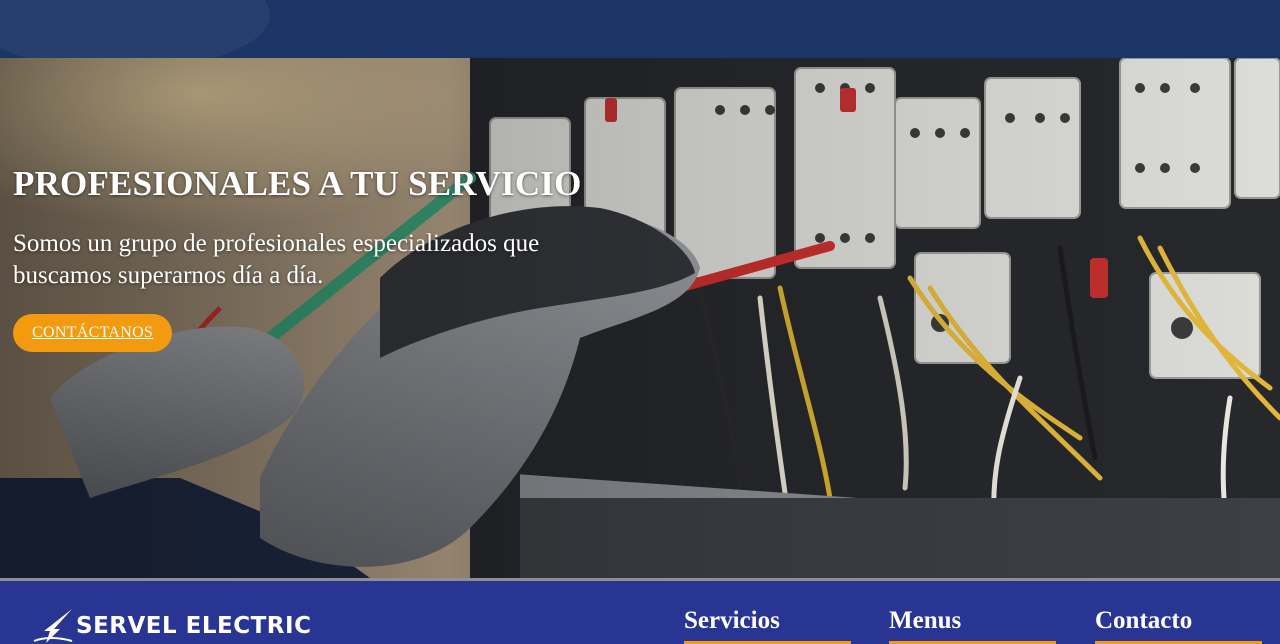  I want to click on logo-text: SERVEL ELECTRIC, so click(194, 626).